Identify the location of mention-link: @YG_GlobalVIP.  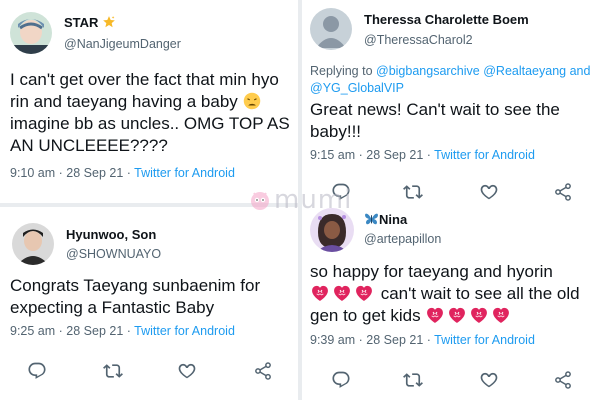
(357, 88).